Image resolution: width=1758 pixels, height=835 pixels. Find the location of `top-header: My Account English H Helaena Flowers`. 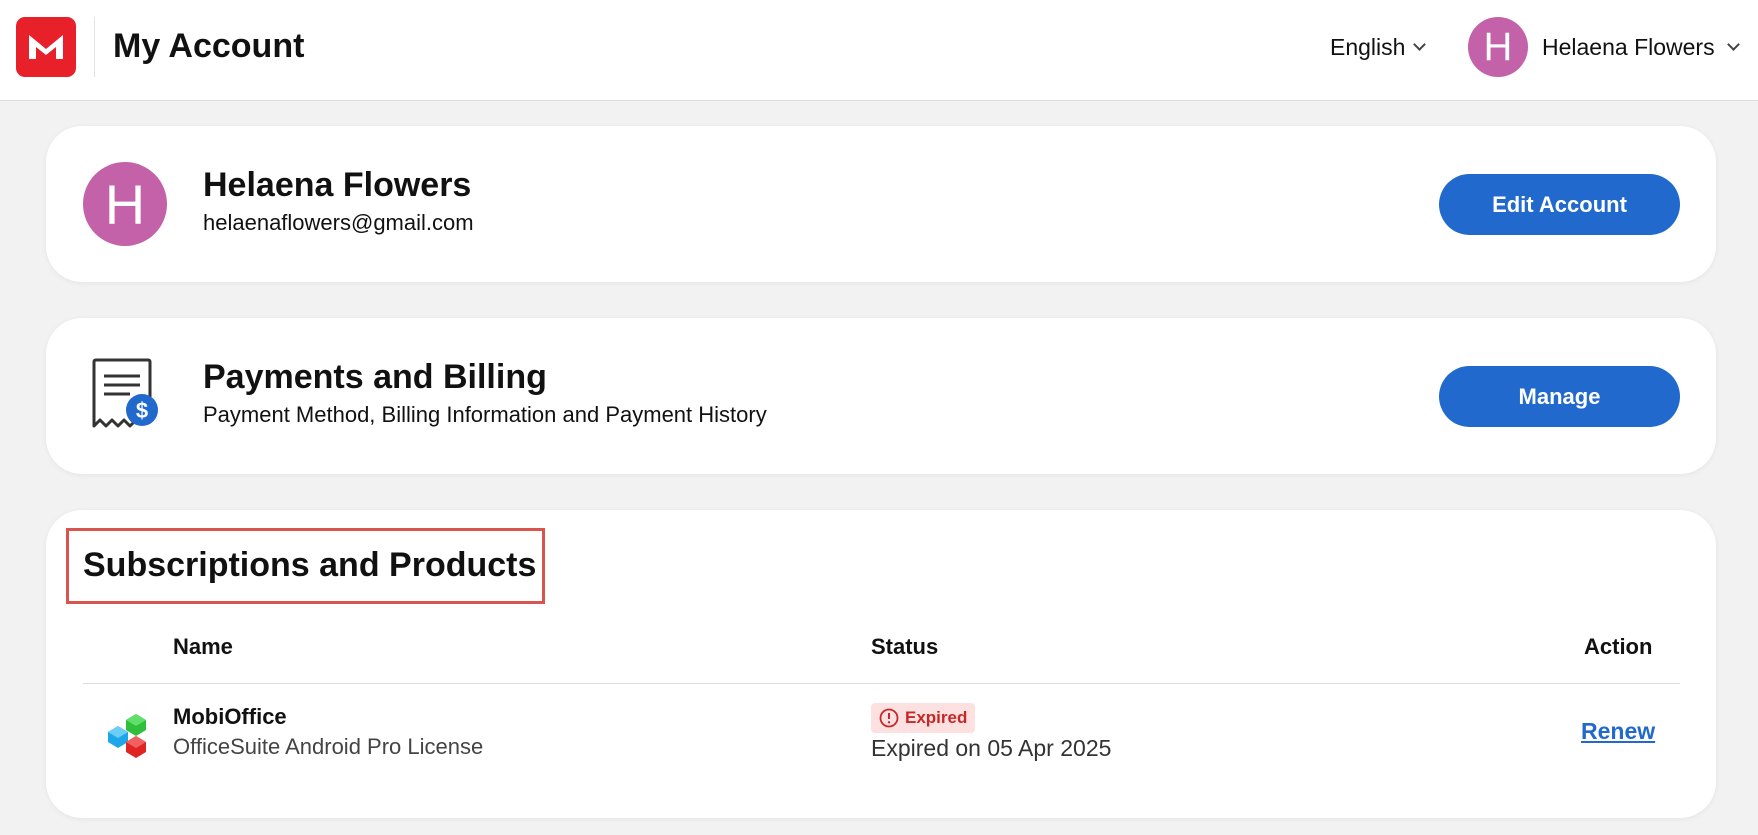

top-header: My Account English H Helaena Flowers is located at coordinates (879, 50).